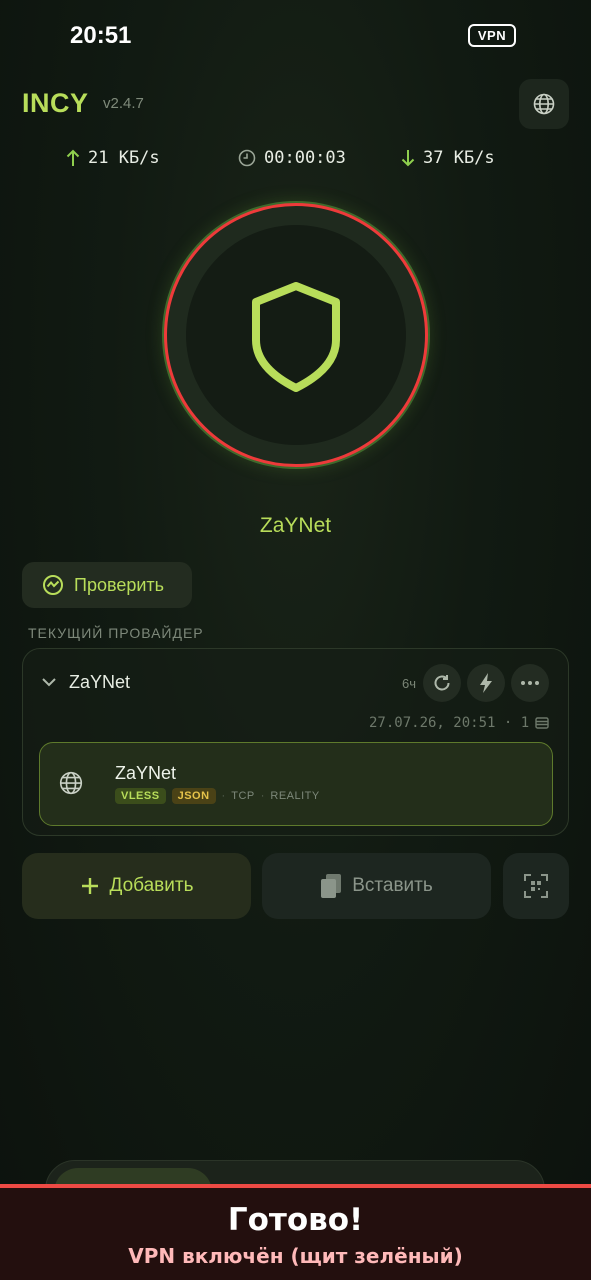  I want to click on session-timer-value: 00:00:03, so click(305, 158).